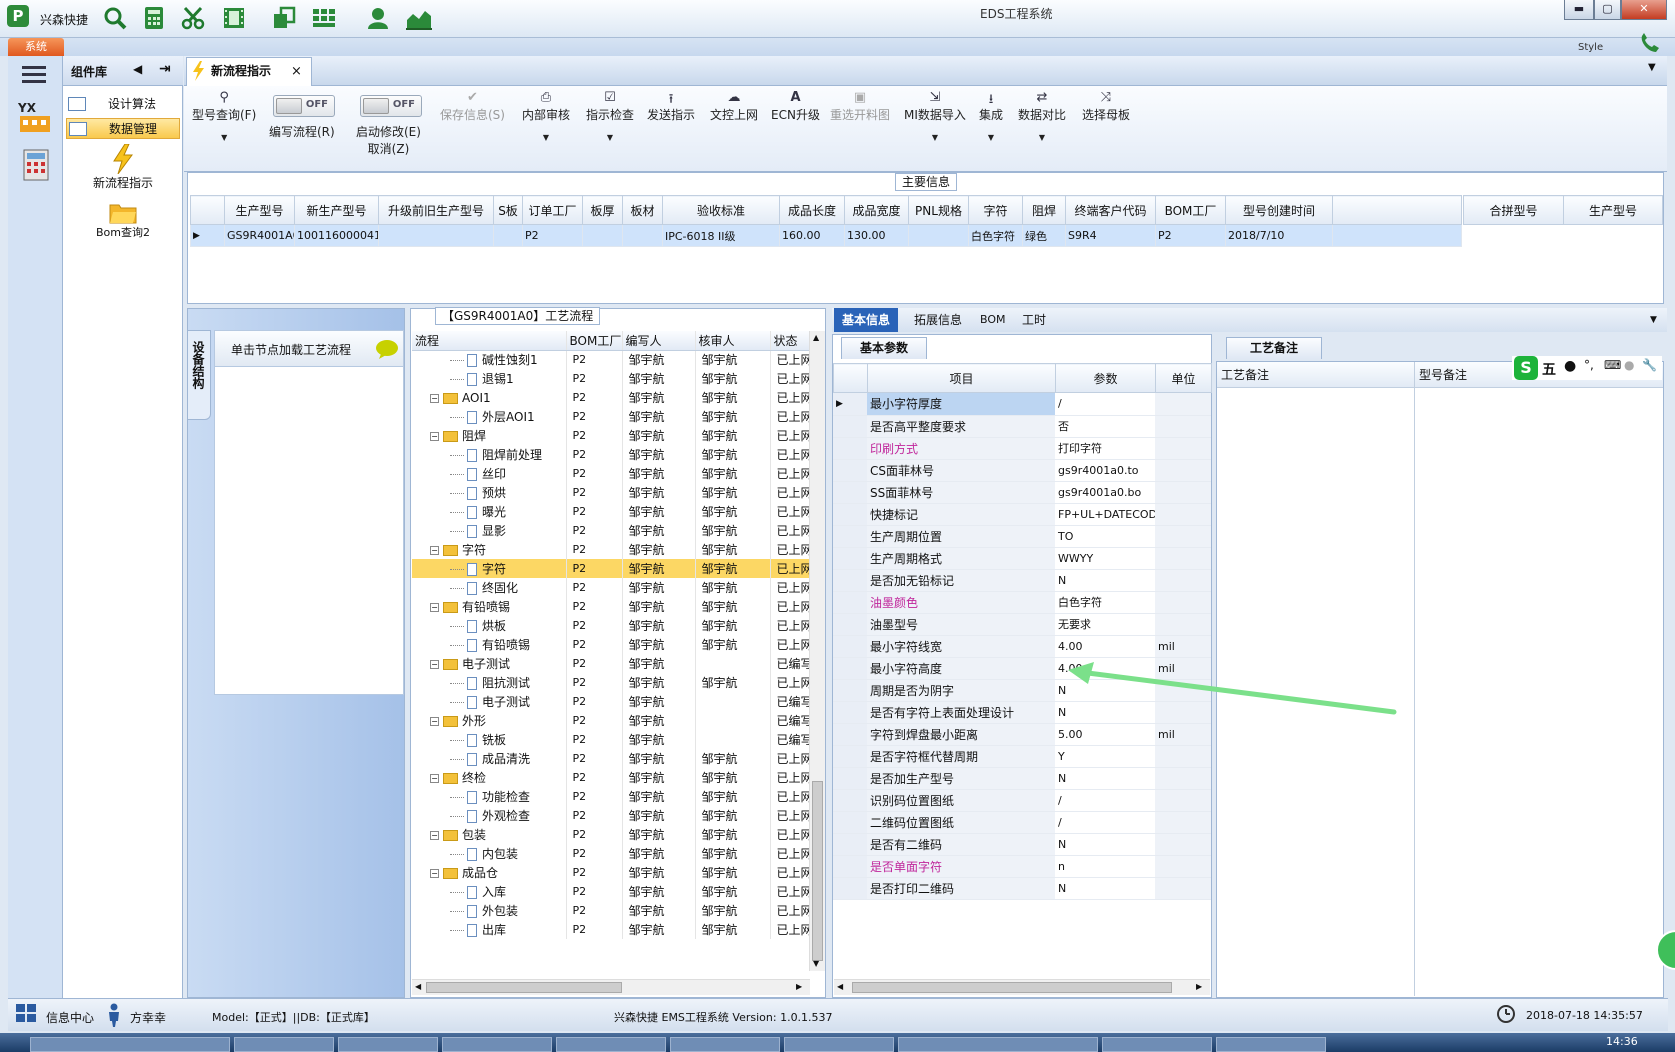 The height and width of the screenshot is (1052, 1675). Describe the element at coordinates (1044, 235) in the screenshot. I see `table-cell: 绿色` at that location.